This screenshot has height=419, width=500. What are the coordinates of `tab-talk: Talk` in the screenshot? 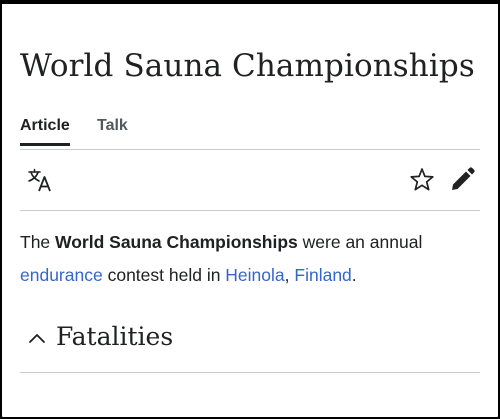 It's located at (112, 131).